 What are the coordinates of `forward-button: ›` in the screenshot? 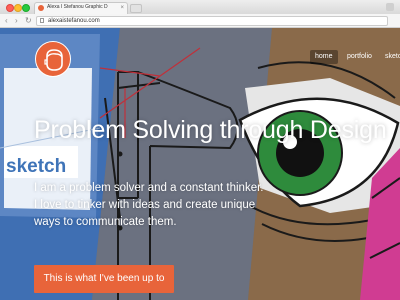 It's located at (16, 20).